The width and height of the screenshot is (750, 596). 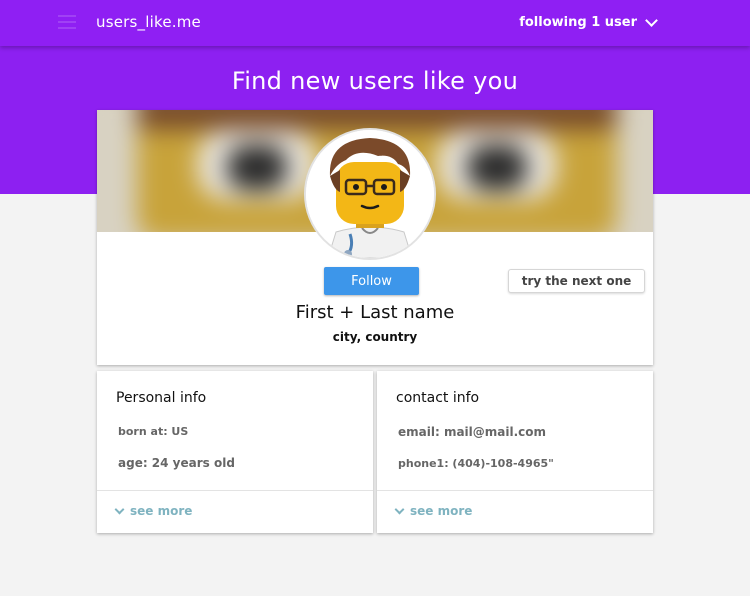 I want to click on contact-see-more-link: see more, so click(x=433, y=511).